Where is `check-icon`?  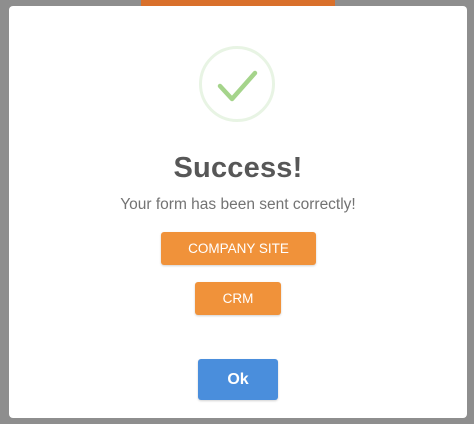
check-icon is located at coordinates (237, 86).